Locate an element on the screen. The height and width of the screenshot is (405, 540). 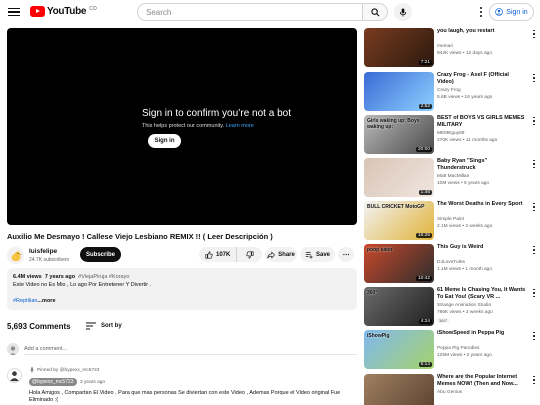
comment-author-badge: @bypexx_mc5723 is located at coordinates (53, 382).